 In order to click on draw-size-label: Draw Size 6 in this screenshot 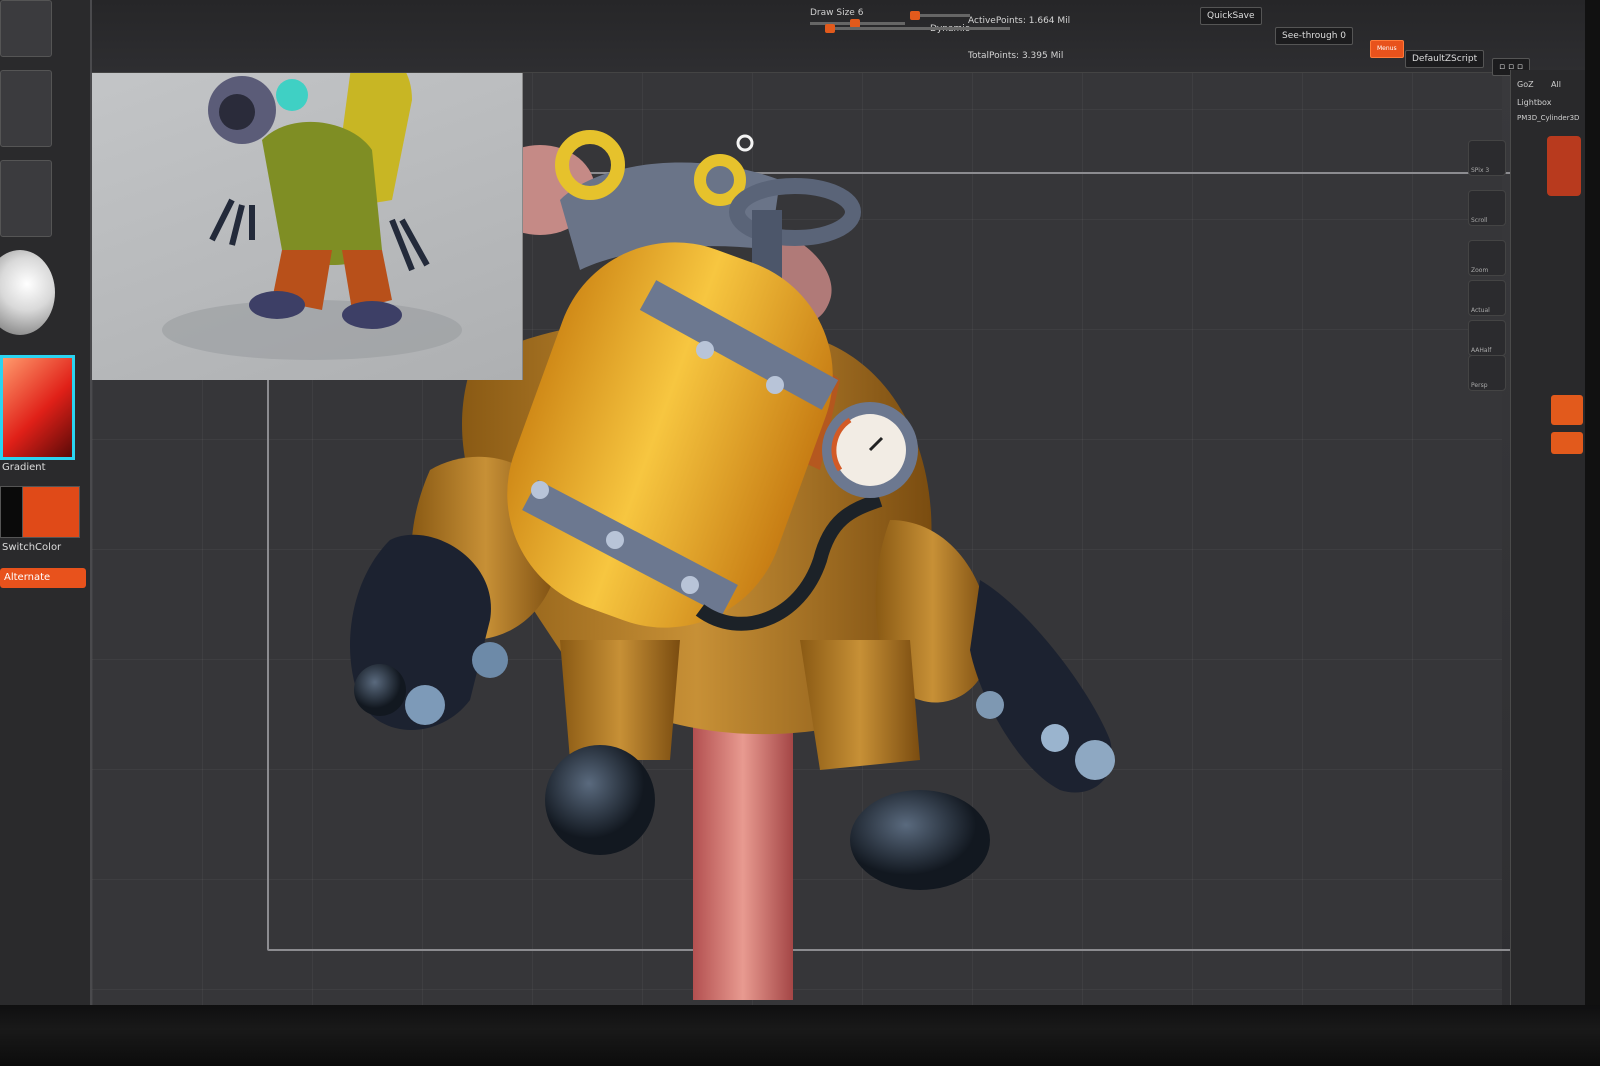, I will do `click(837, 13)`.